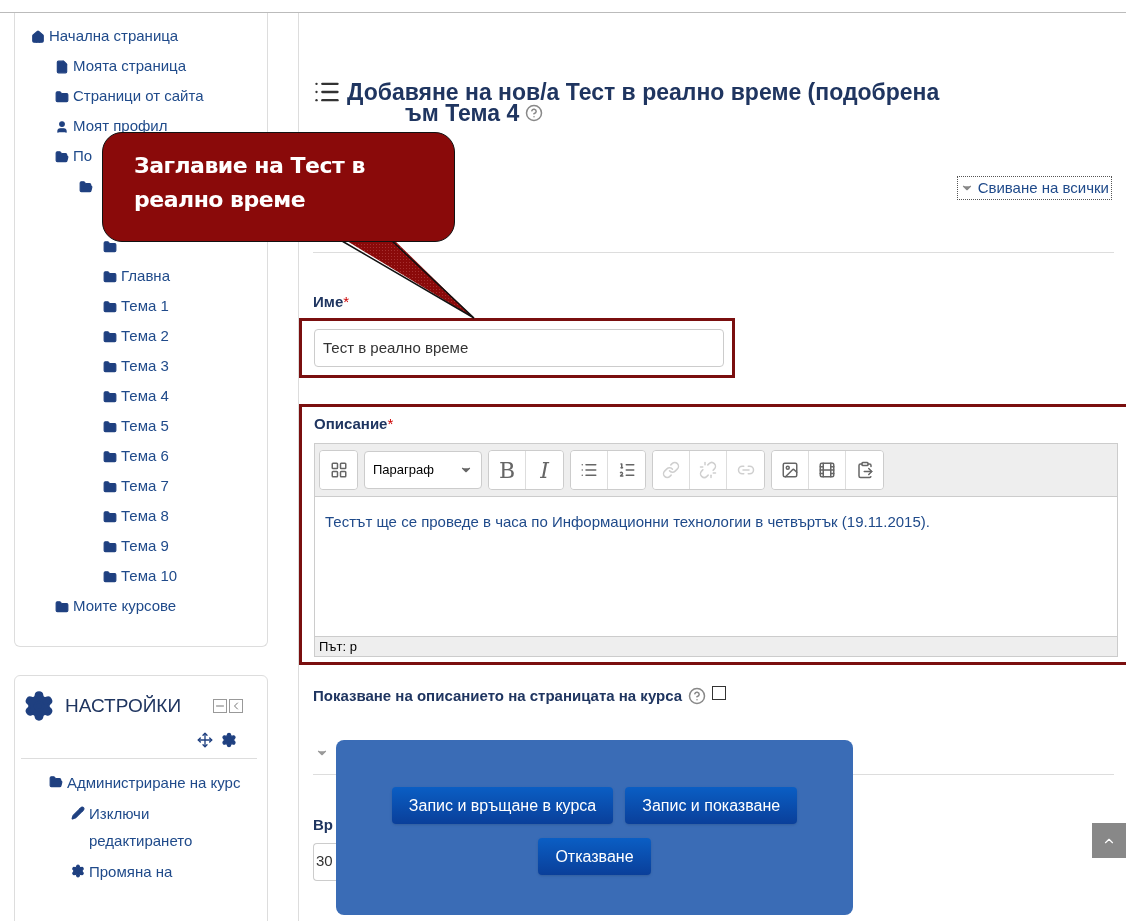 The image size is (1126, 921). I want to click on nav-link: Страници от сайта, so click(138, 96).